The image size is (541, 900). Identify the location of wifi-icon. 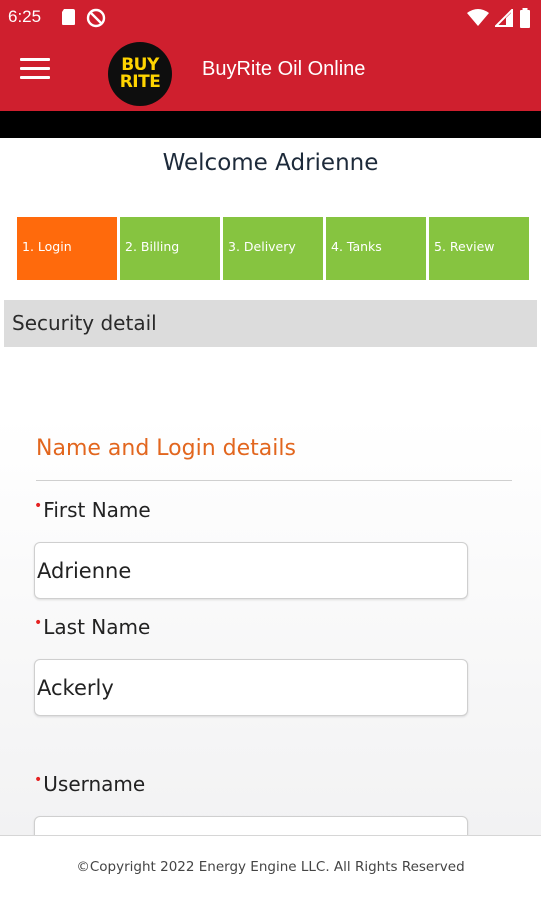
(478, 20).